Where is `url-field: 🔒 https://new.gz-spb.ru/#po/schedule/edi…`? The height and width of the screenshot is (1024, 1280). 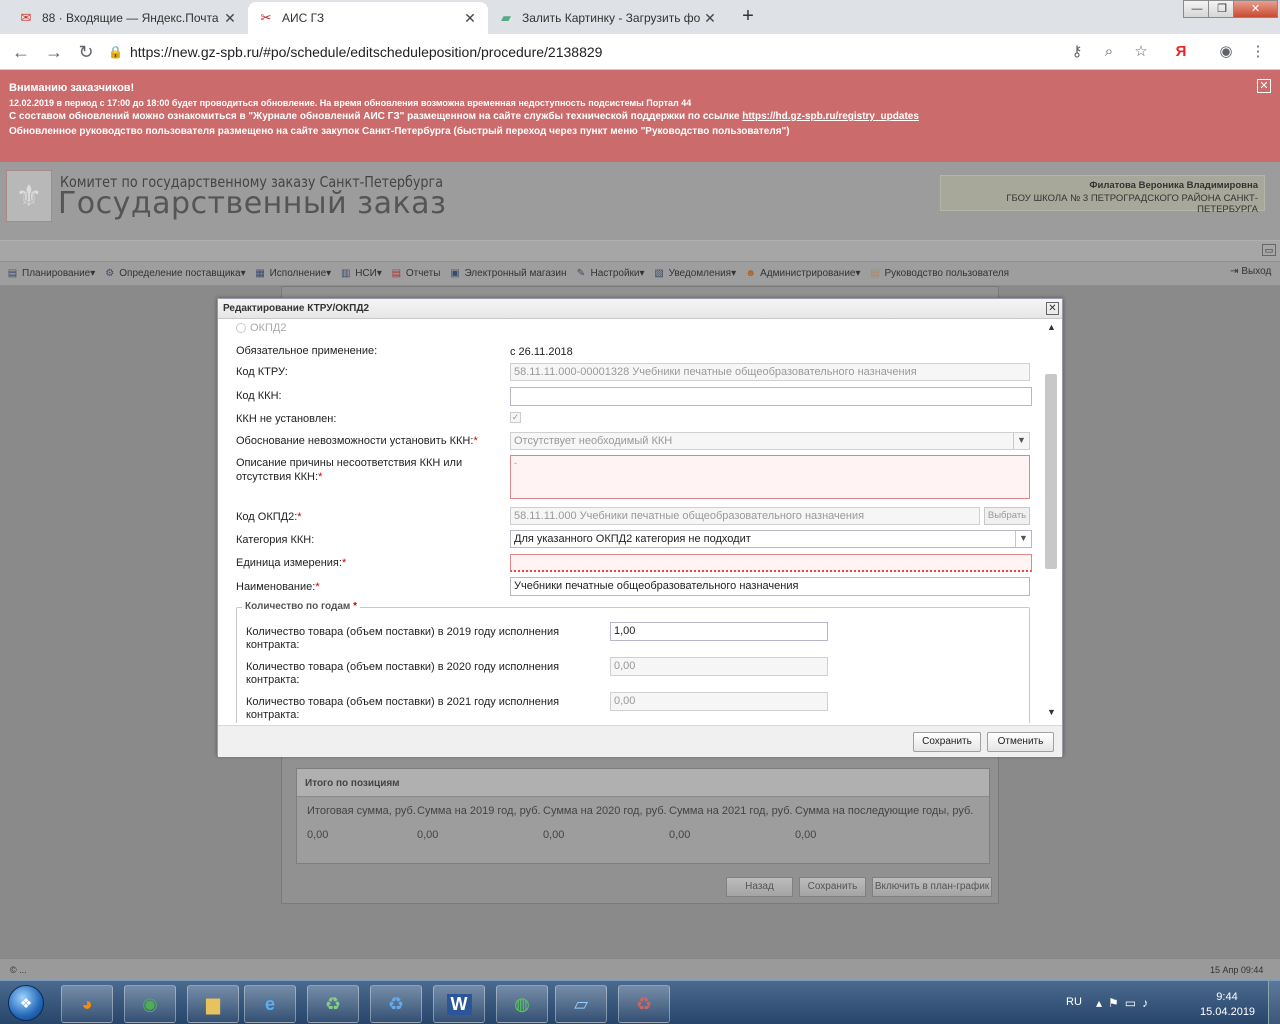 url-field: 🔒 https://new.gz-spb.ru/#po/schedule/edi… is located at coordinates (614, 52).